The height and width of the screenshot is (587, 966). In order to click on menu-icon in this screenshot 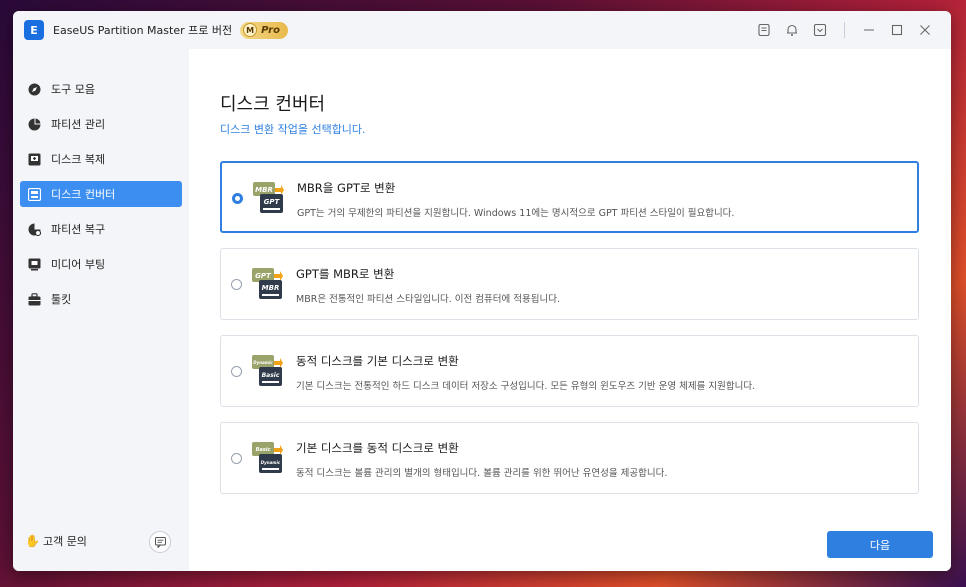, I will do `click(820, 30)`.